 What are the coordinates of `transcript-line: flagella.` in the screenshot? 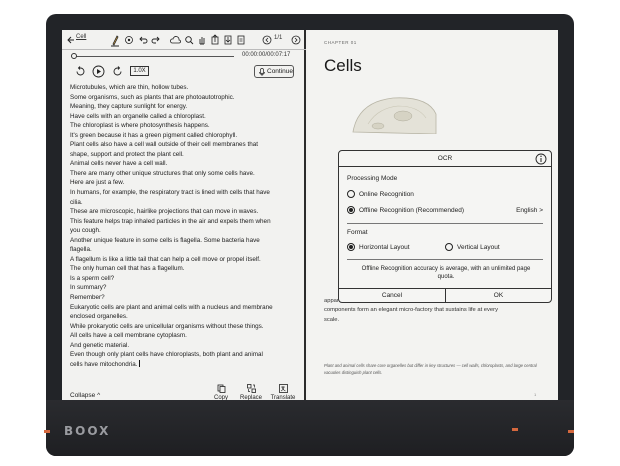 It's located at (81, 250).